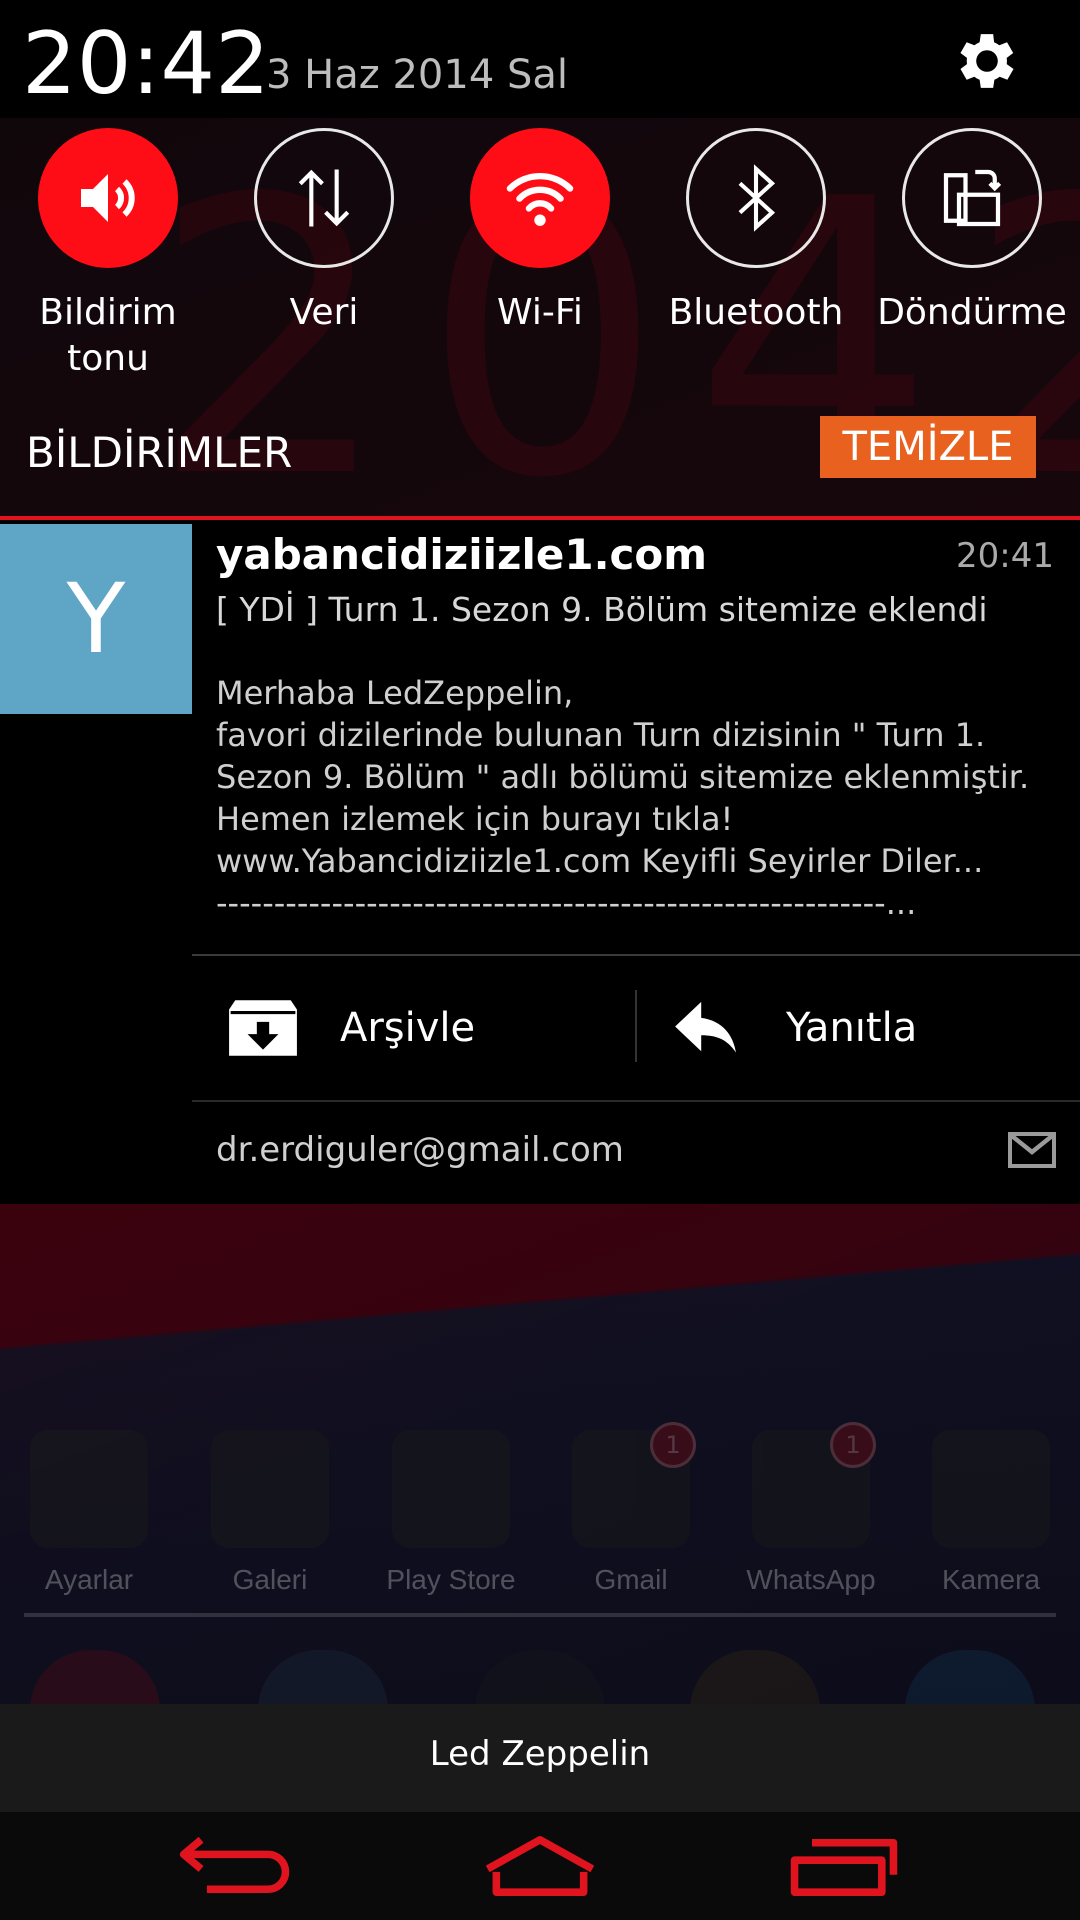 This screenshot has width=1080, height=1920. What do you see at coordinates (89, 1579) in the screenshot?
I see `dock-label: Ayarlar` at bounding box center [89, 1579].